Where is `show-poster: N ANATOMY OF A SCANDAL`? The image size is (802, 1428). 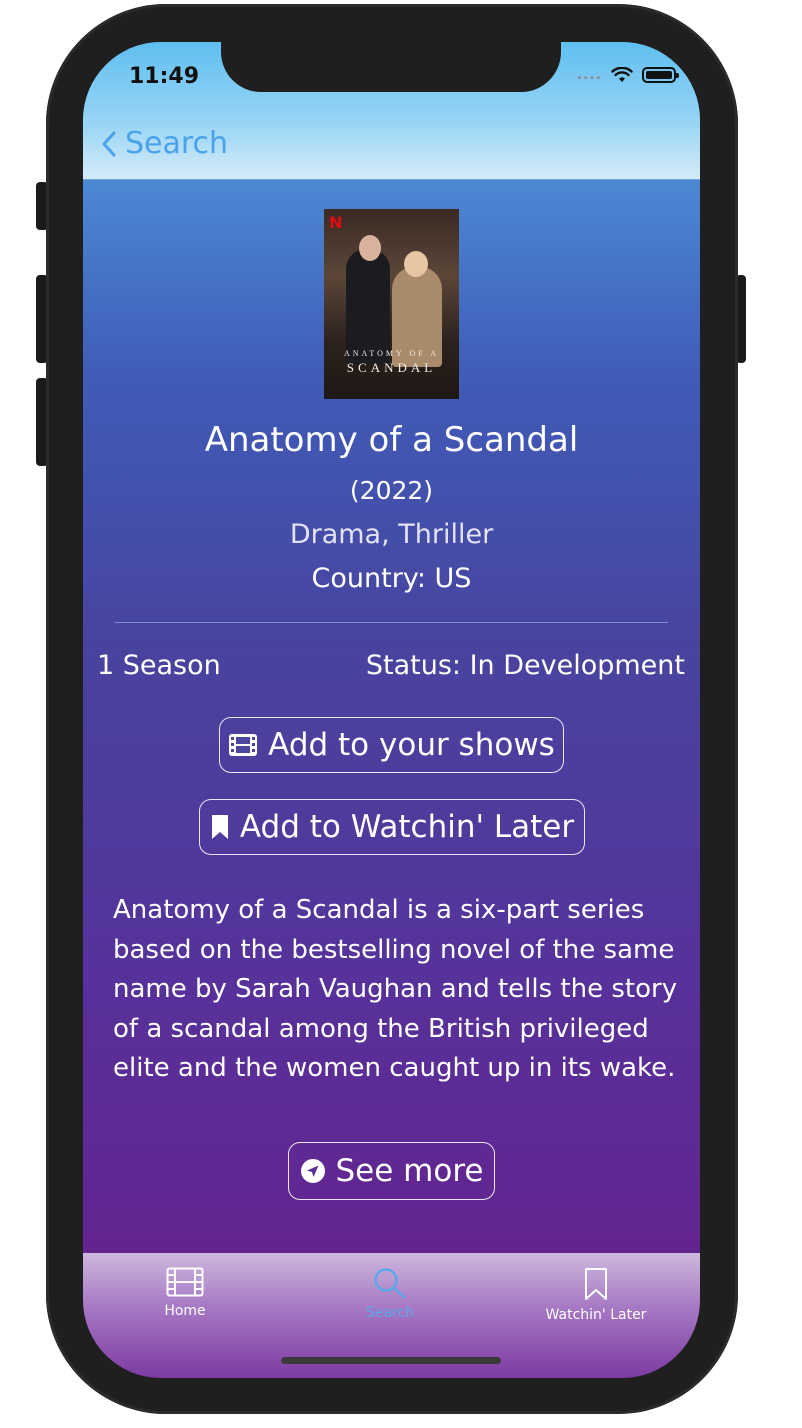 show-poster: N ANATOMY OF A SCANDAL is located at coordinates (391, 304).